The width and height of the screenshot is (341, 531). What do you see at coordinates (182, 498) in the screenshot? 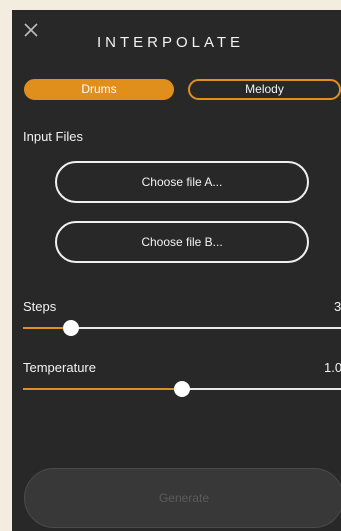
I see `generate-button: Generate` at bounding box center [182, 498].